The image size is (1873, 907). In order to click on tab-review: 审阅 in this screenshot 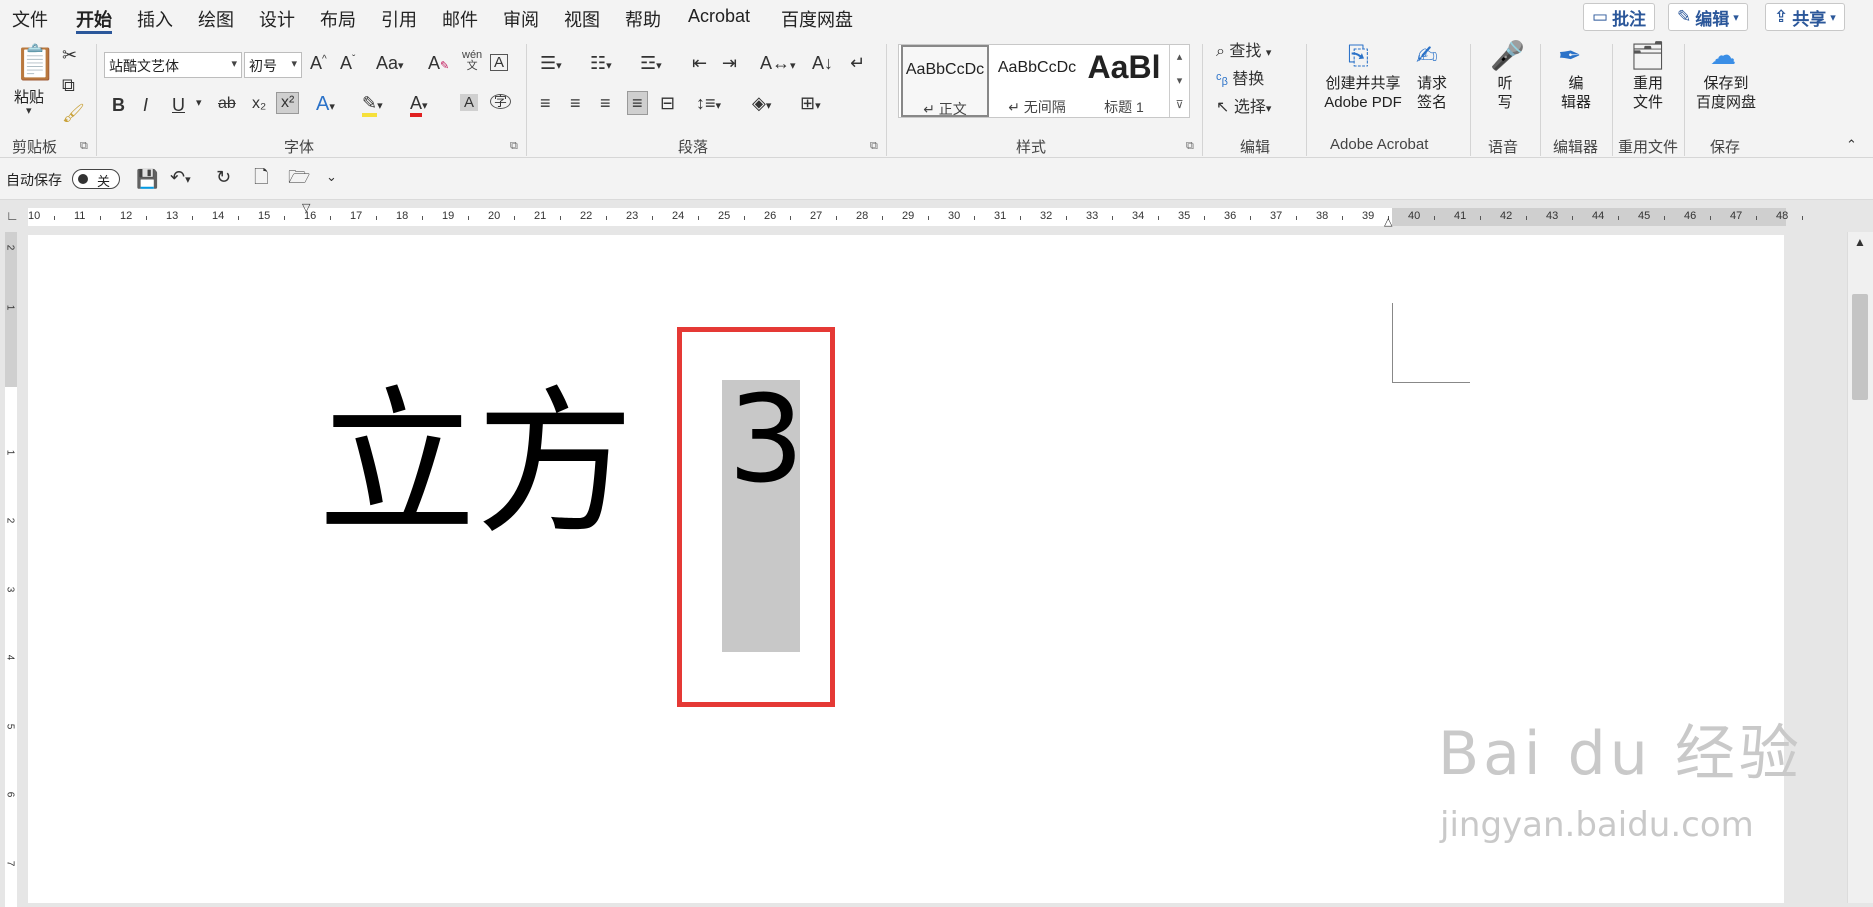, I will do `click(521, 19)`.